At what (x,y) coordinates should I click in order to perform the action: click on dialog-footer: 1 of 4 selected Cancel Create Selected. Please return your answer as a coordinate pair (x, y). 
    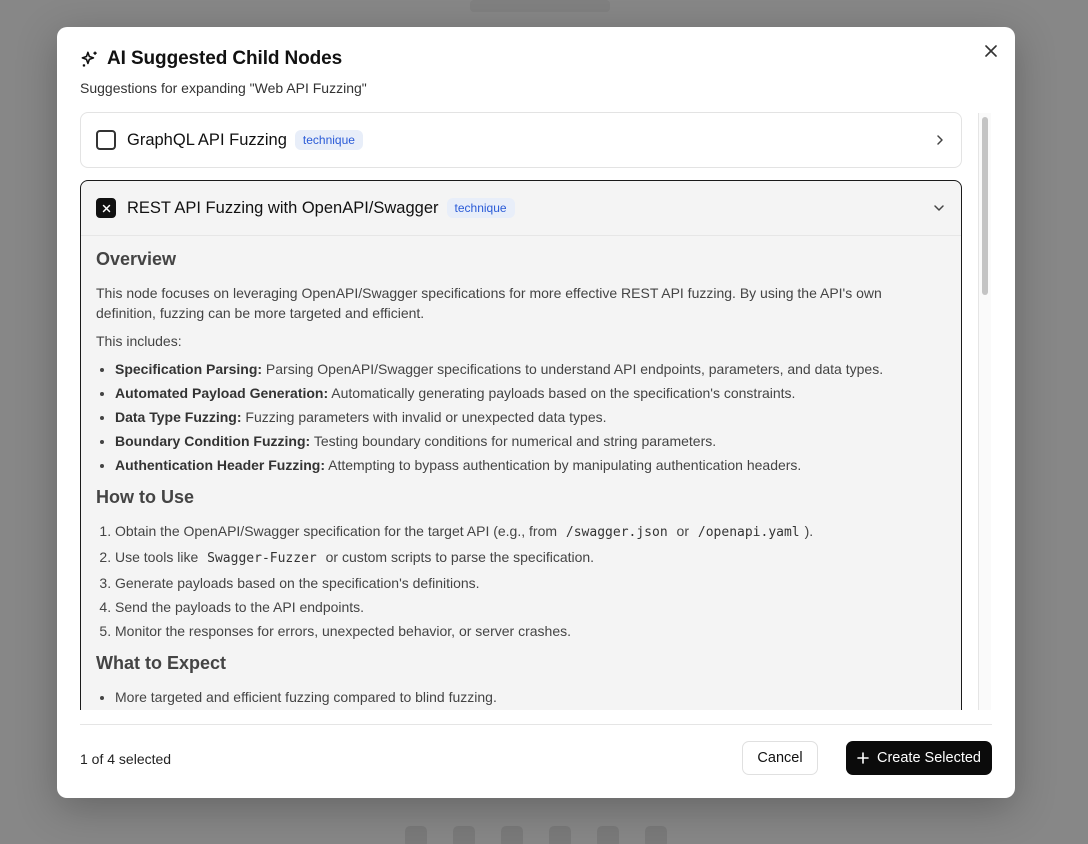
    Looking at the image, I should click on (536, 761).